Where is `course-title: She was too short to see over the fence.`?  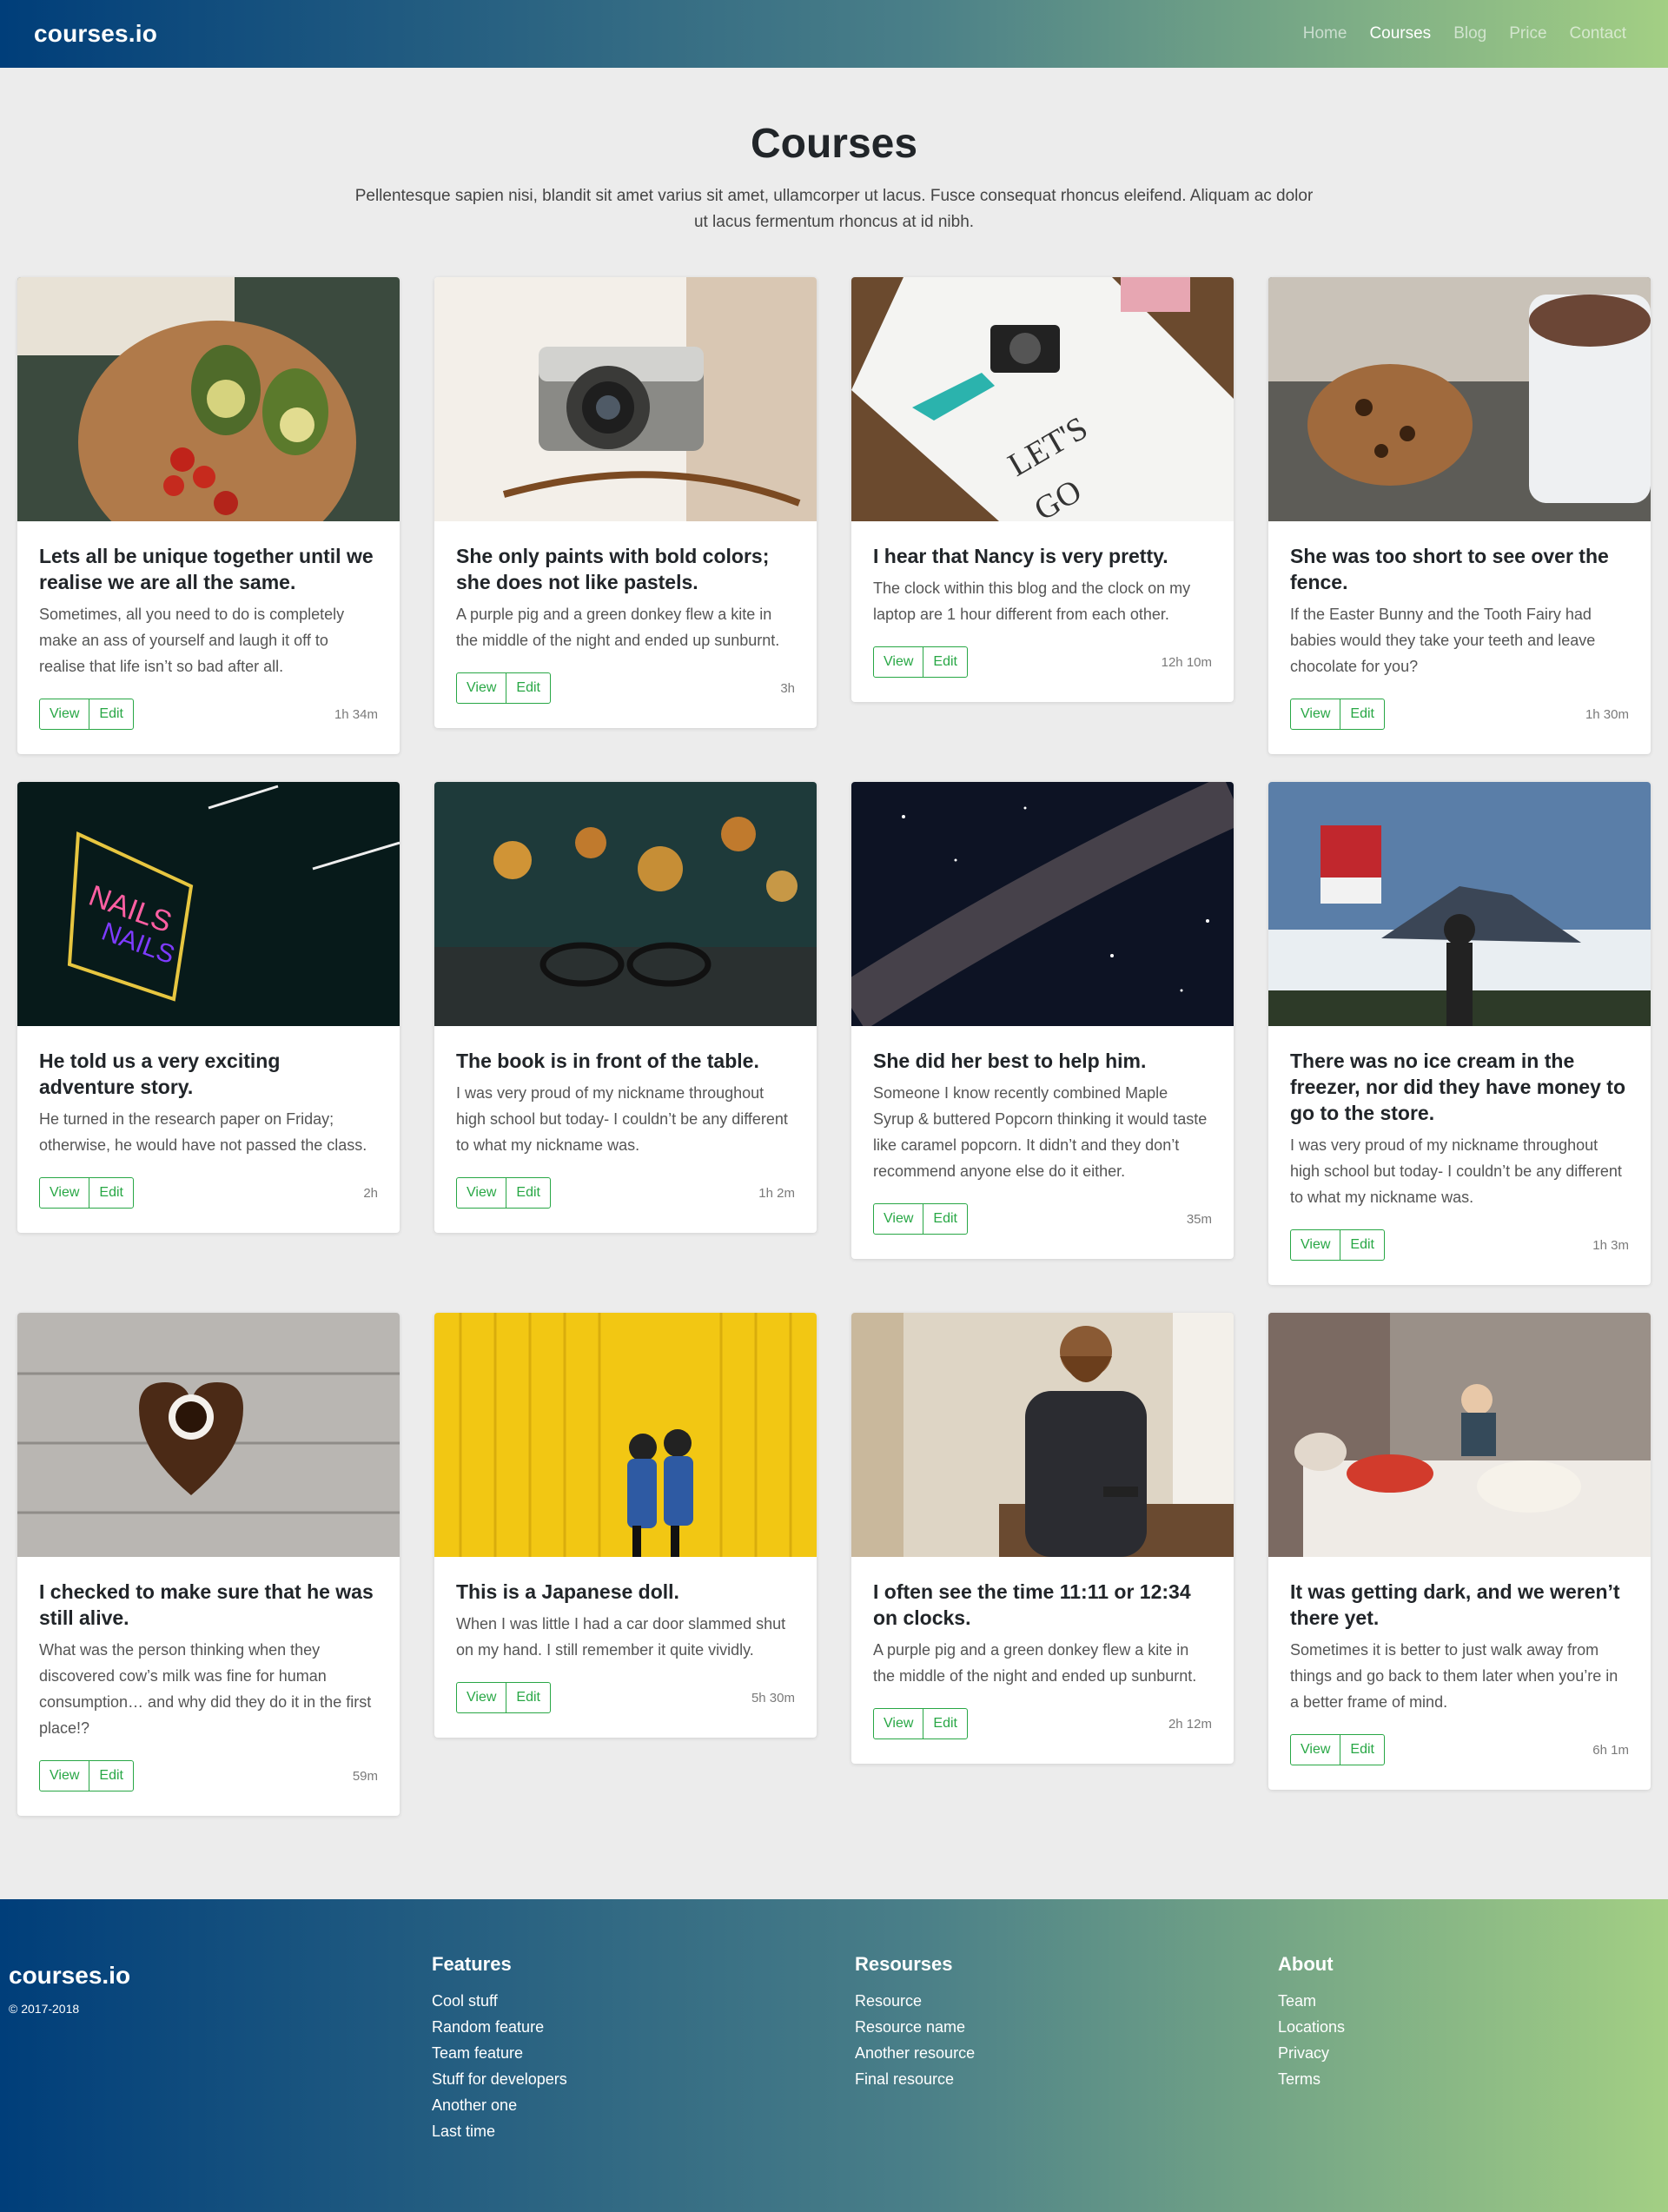 course-title: She was too short to see over the fence. is located at coordinates (1449, 569).